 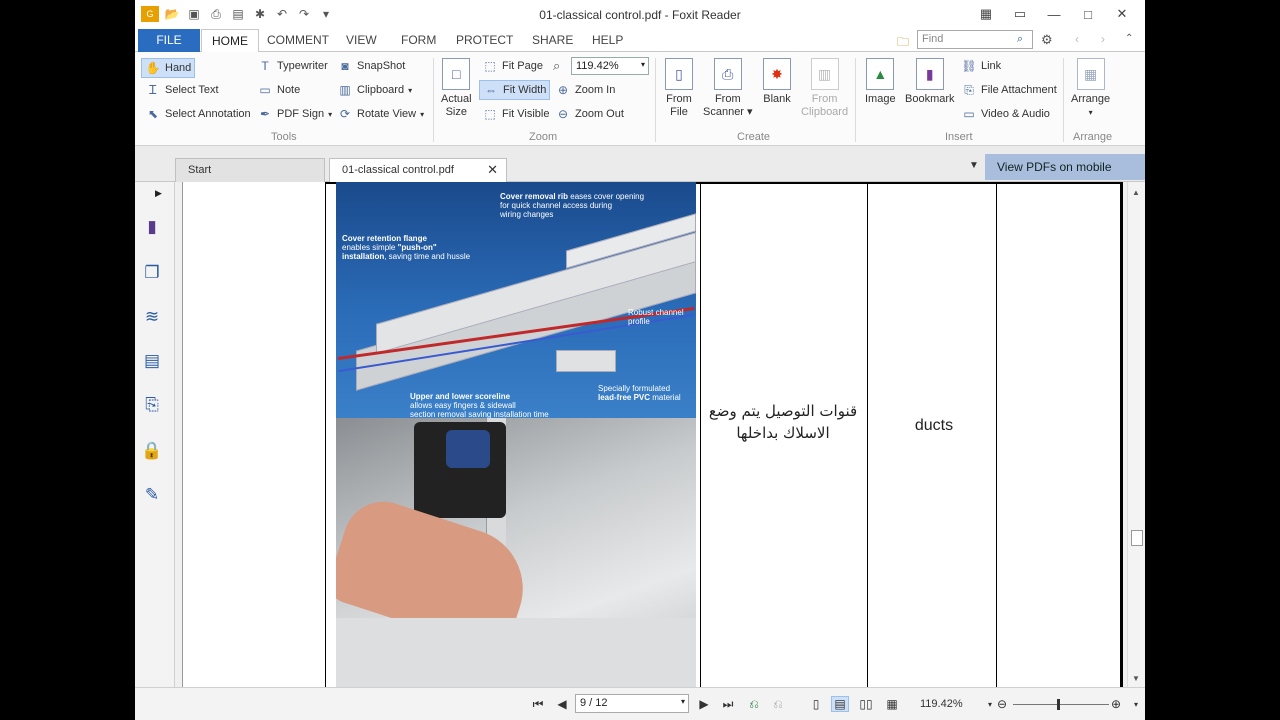 I want to click on navigation-panel: ▶ ▮ ❐ ≋ ▤ ⎘ 🔒 ✎, so click(x=155, y=434).